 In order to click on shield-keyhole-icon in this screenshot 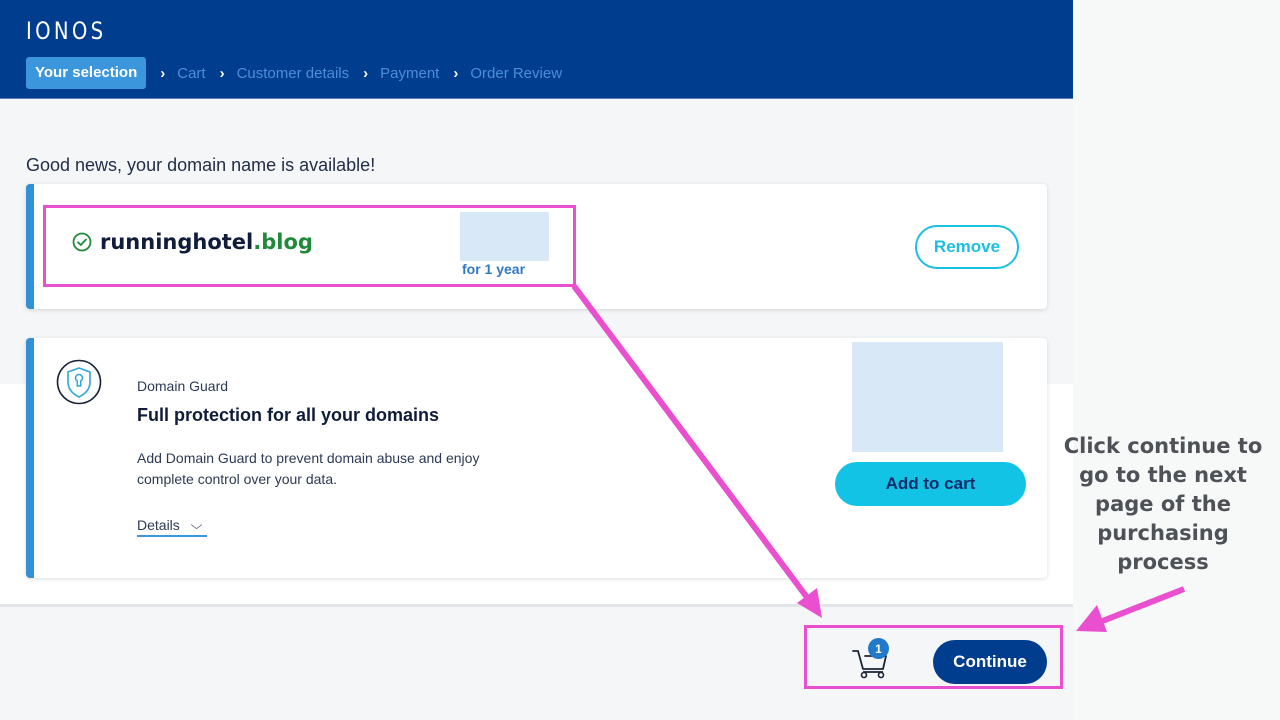, I will do `click(79, 382)`.